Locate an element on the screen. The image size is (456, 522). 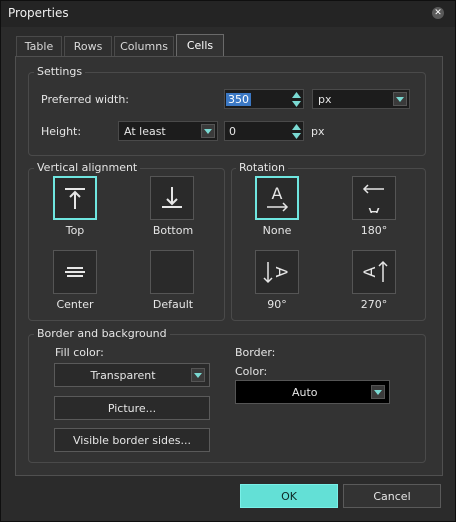
rotation-180-button: A is located at coordinates (374, 198).